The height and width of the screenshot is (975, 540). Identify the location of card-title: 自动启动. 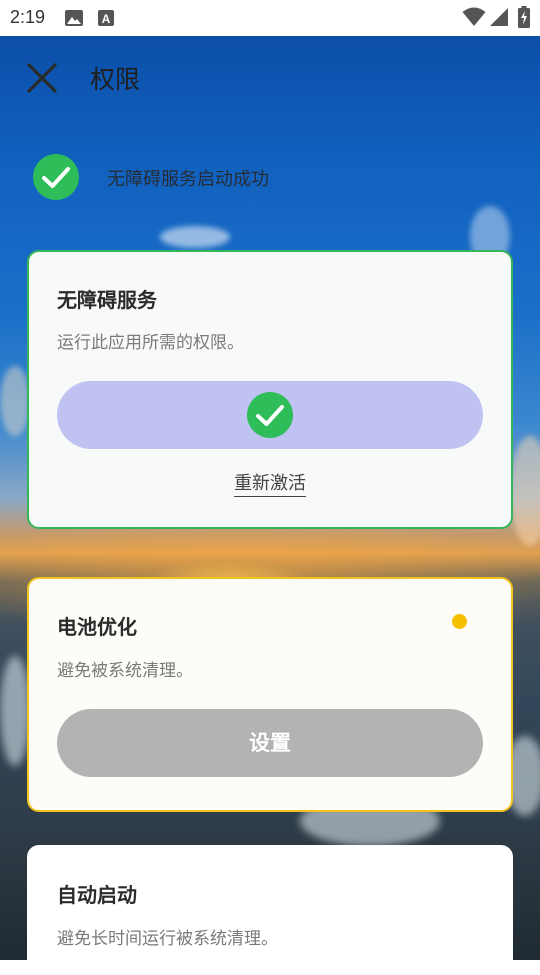
(97, 895).